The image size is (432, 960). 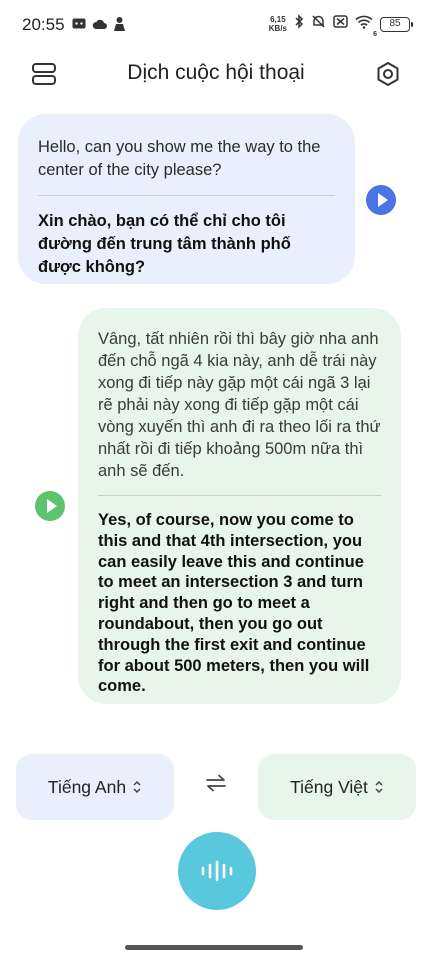 I want to click on message-icon, so click(x=79, y=26).